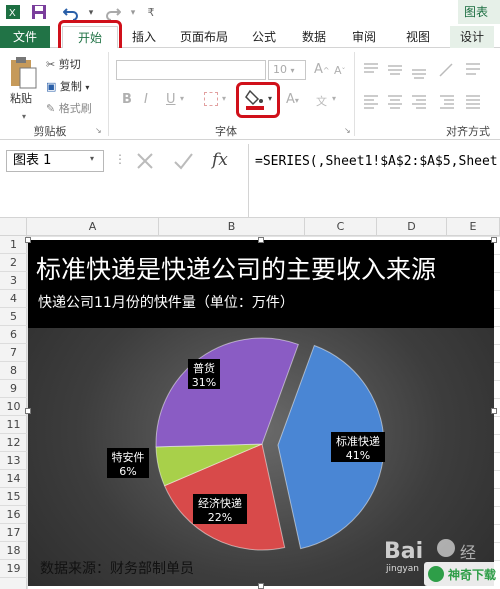 The image size is (500, 589). What do you see at coordinates (28, 240) in the screenshot?
I see `resize-handle-top-left` at bounding box center [28, 240].